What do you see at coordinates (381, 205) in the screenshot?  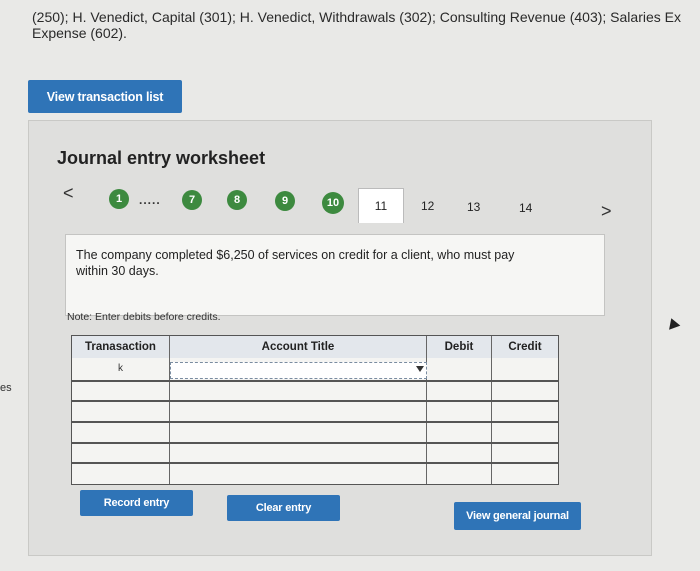 I see `tab-11-current: 11` at bounding box center [381, 205].